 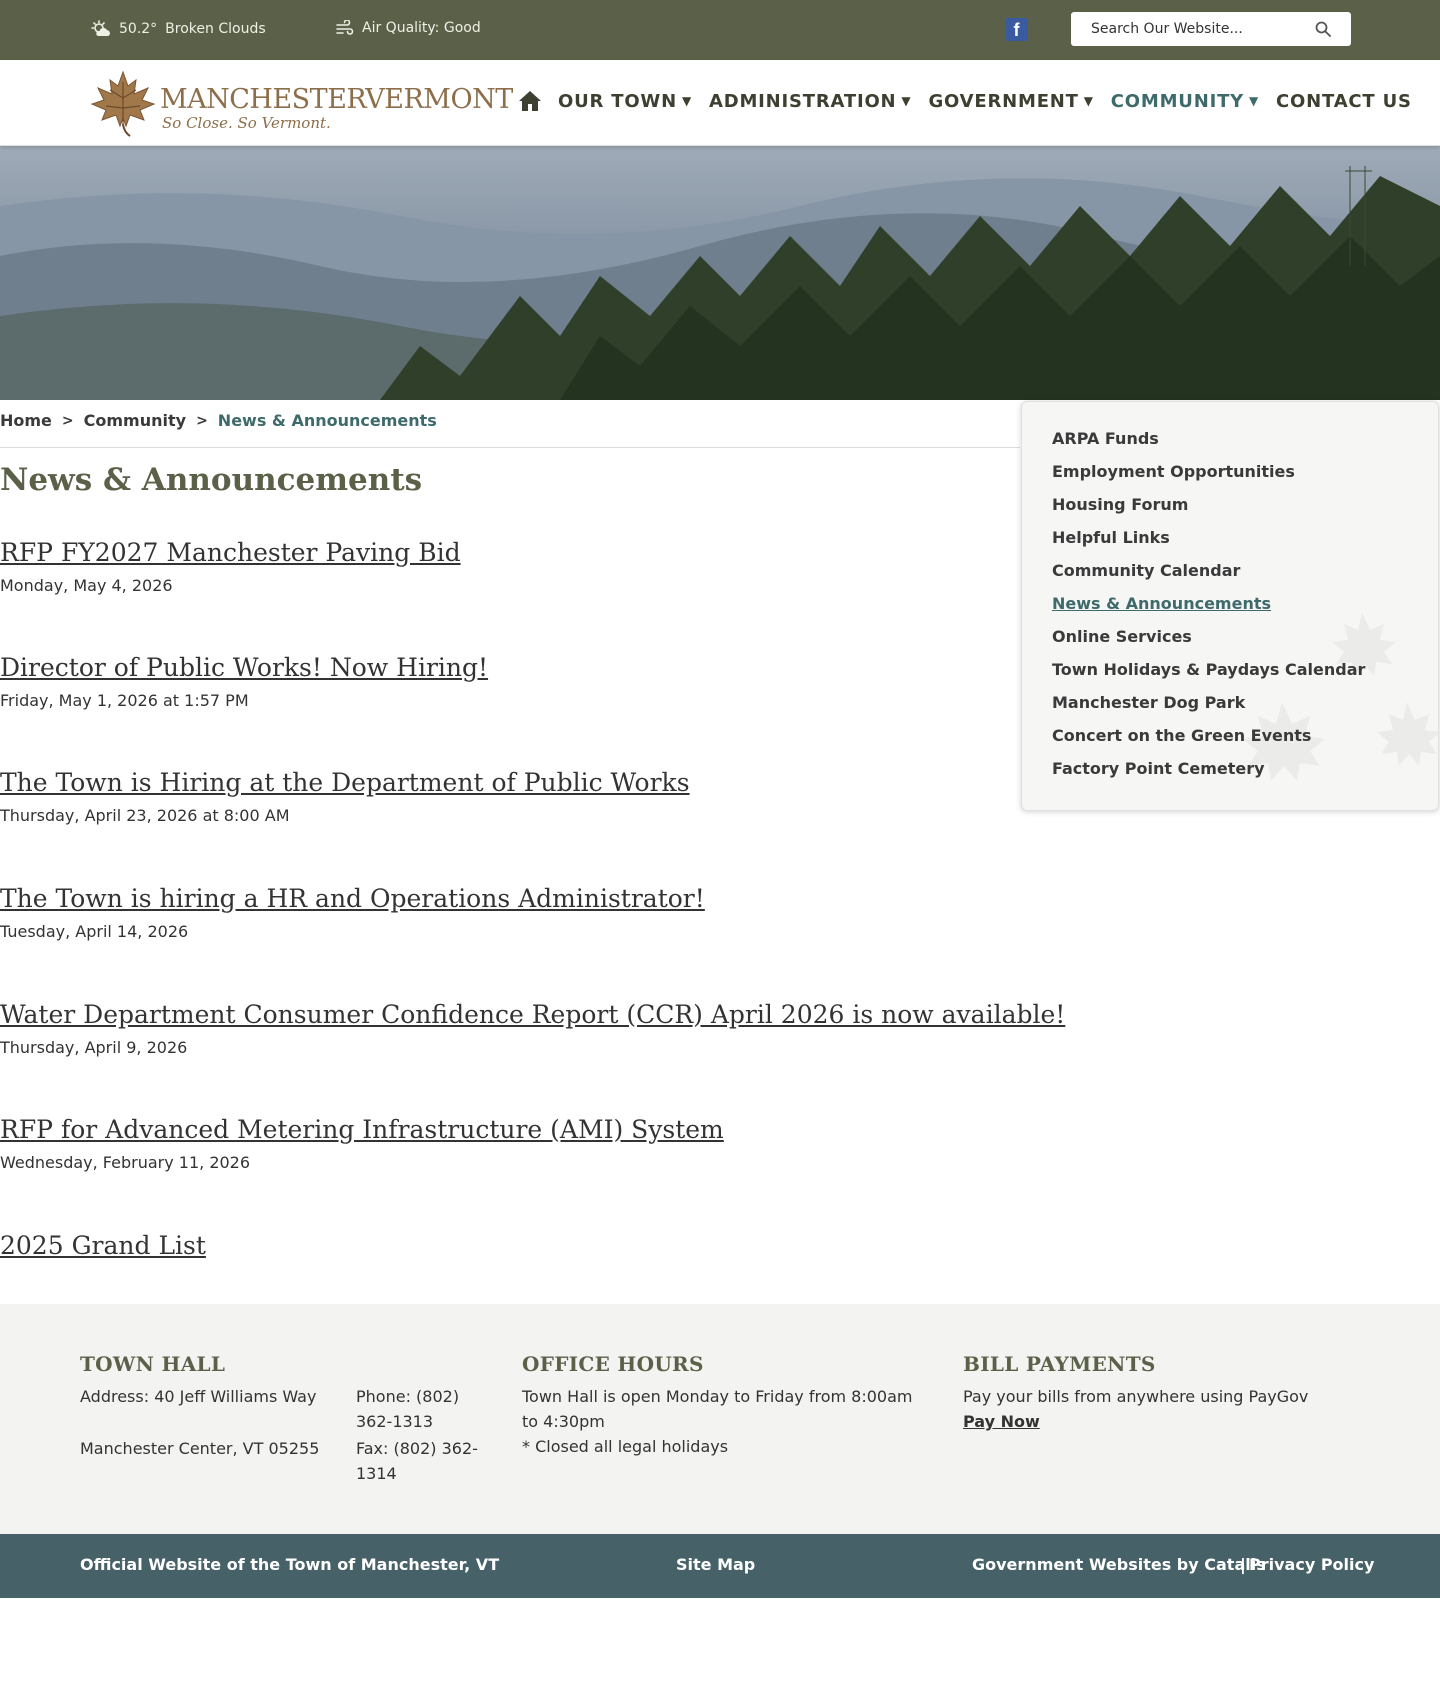 I want to click on breadcrumb: Home > Community > News & Announcements, so click(x=218, y=420).